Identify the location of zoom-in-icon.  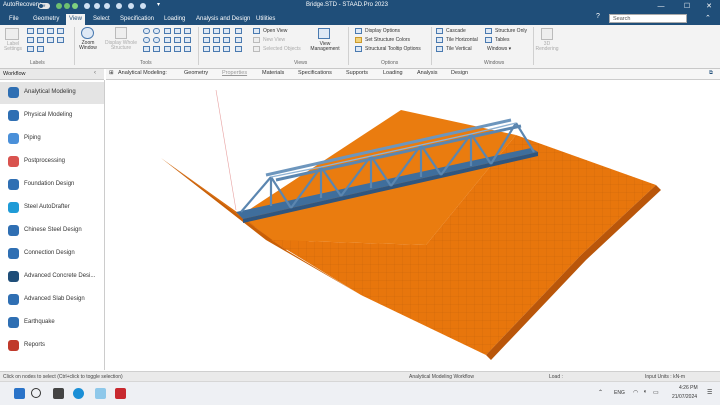
(146, 31).